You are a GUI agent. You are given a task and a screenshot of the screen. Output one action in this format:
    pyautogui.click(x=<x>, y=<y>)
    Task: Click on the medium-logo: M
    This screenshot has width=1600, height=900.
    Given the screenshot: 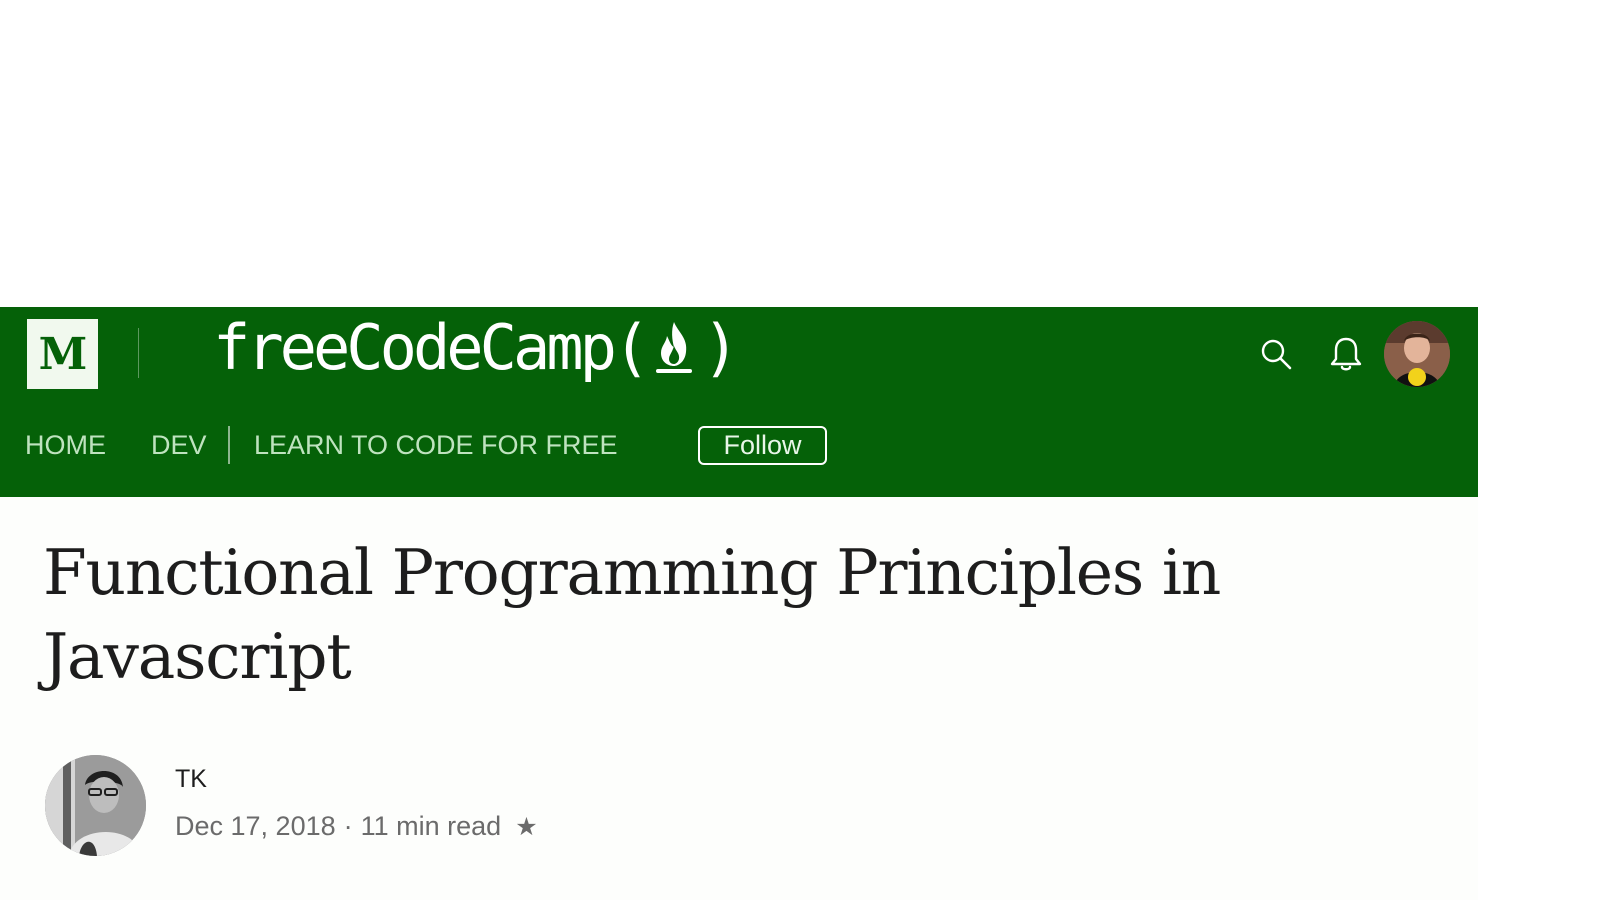 What is the action you would take?
    pyautogui.click(x=62, y=354)
    